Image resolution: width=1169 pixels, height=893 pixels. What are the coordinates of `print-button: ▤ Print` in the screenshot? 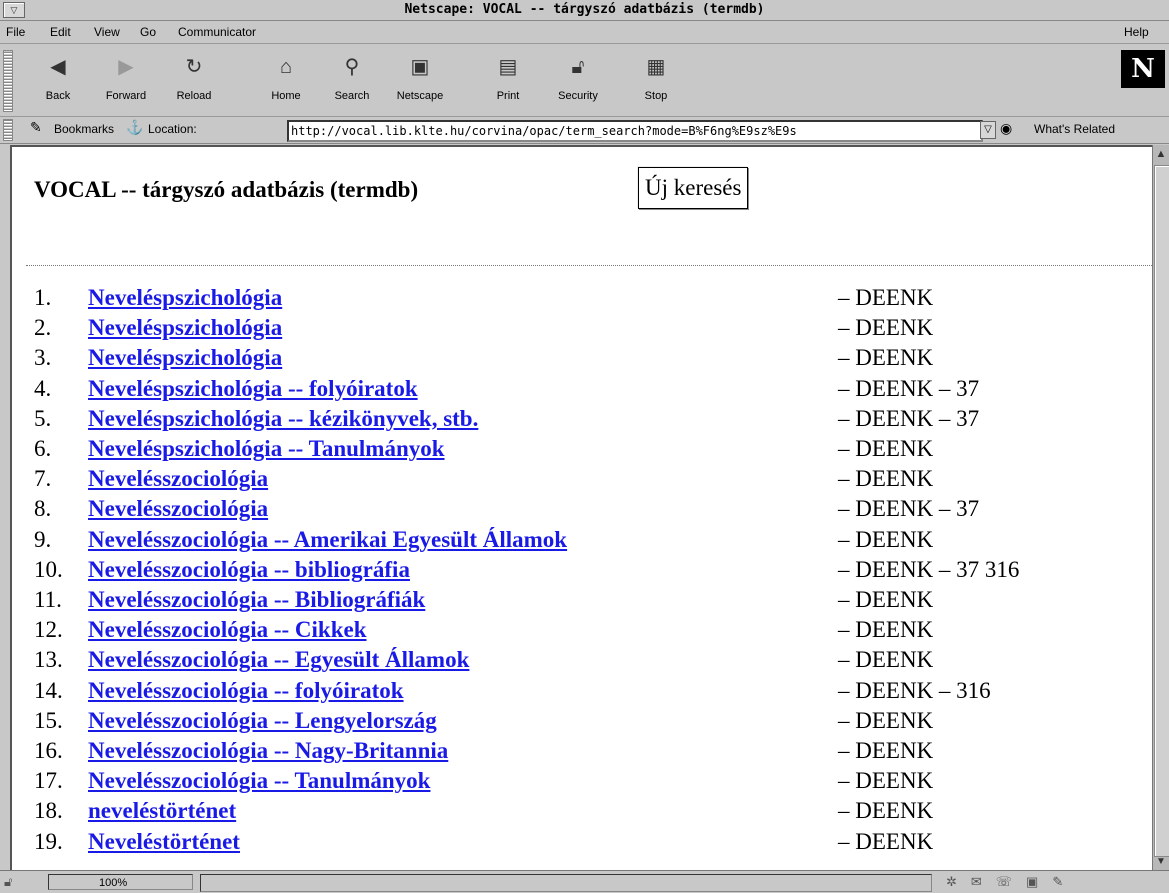 It's located at (508, 78).